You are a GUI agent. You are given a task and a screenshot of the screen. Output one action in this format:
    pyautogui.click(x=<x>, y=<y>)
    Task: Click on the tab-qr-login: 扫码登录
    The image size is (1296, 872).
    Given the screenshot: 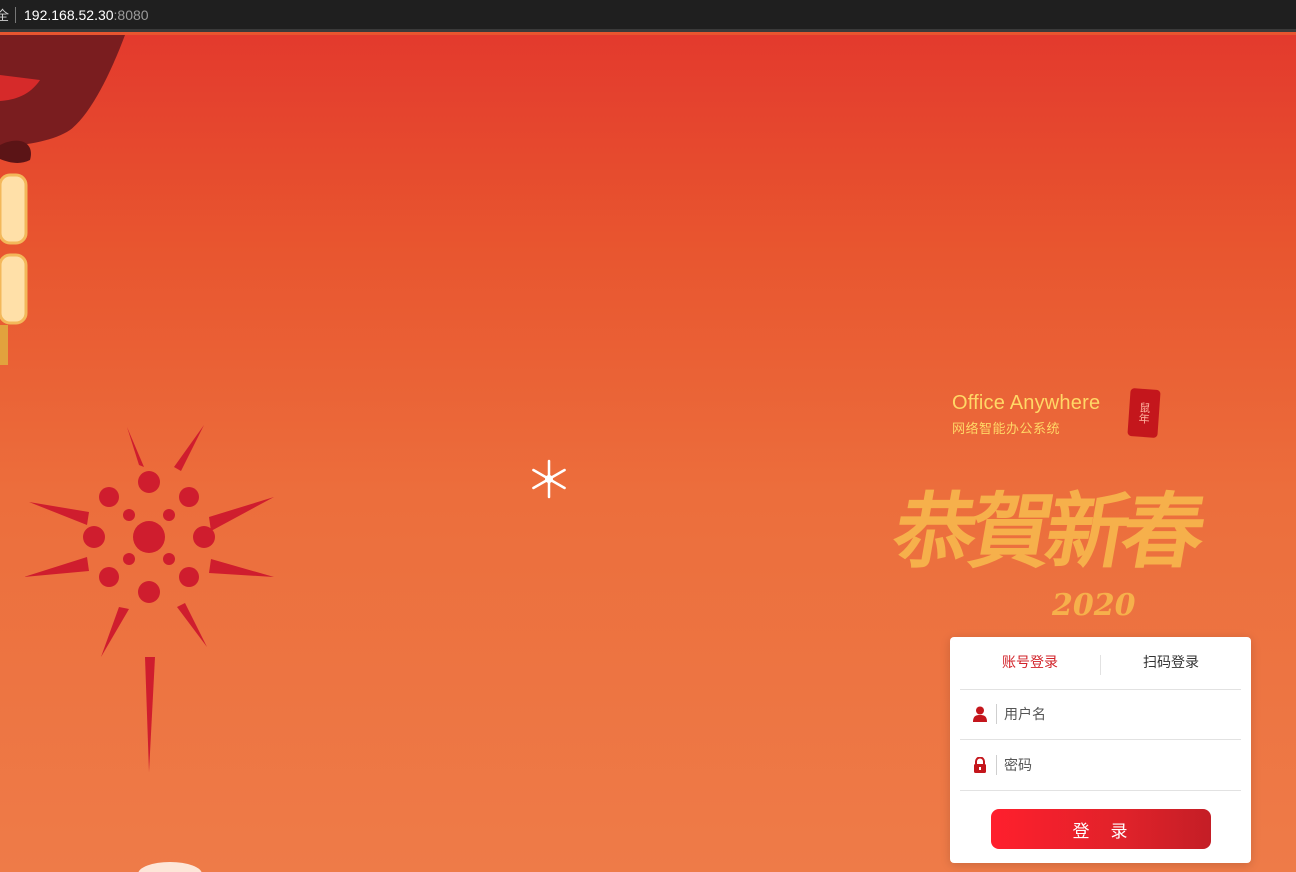 What is the action you would take?
    pyautogui.click(x=1171, y=663)
    